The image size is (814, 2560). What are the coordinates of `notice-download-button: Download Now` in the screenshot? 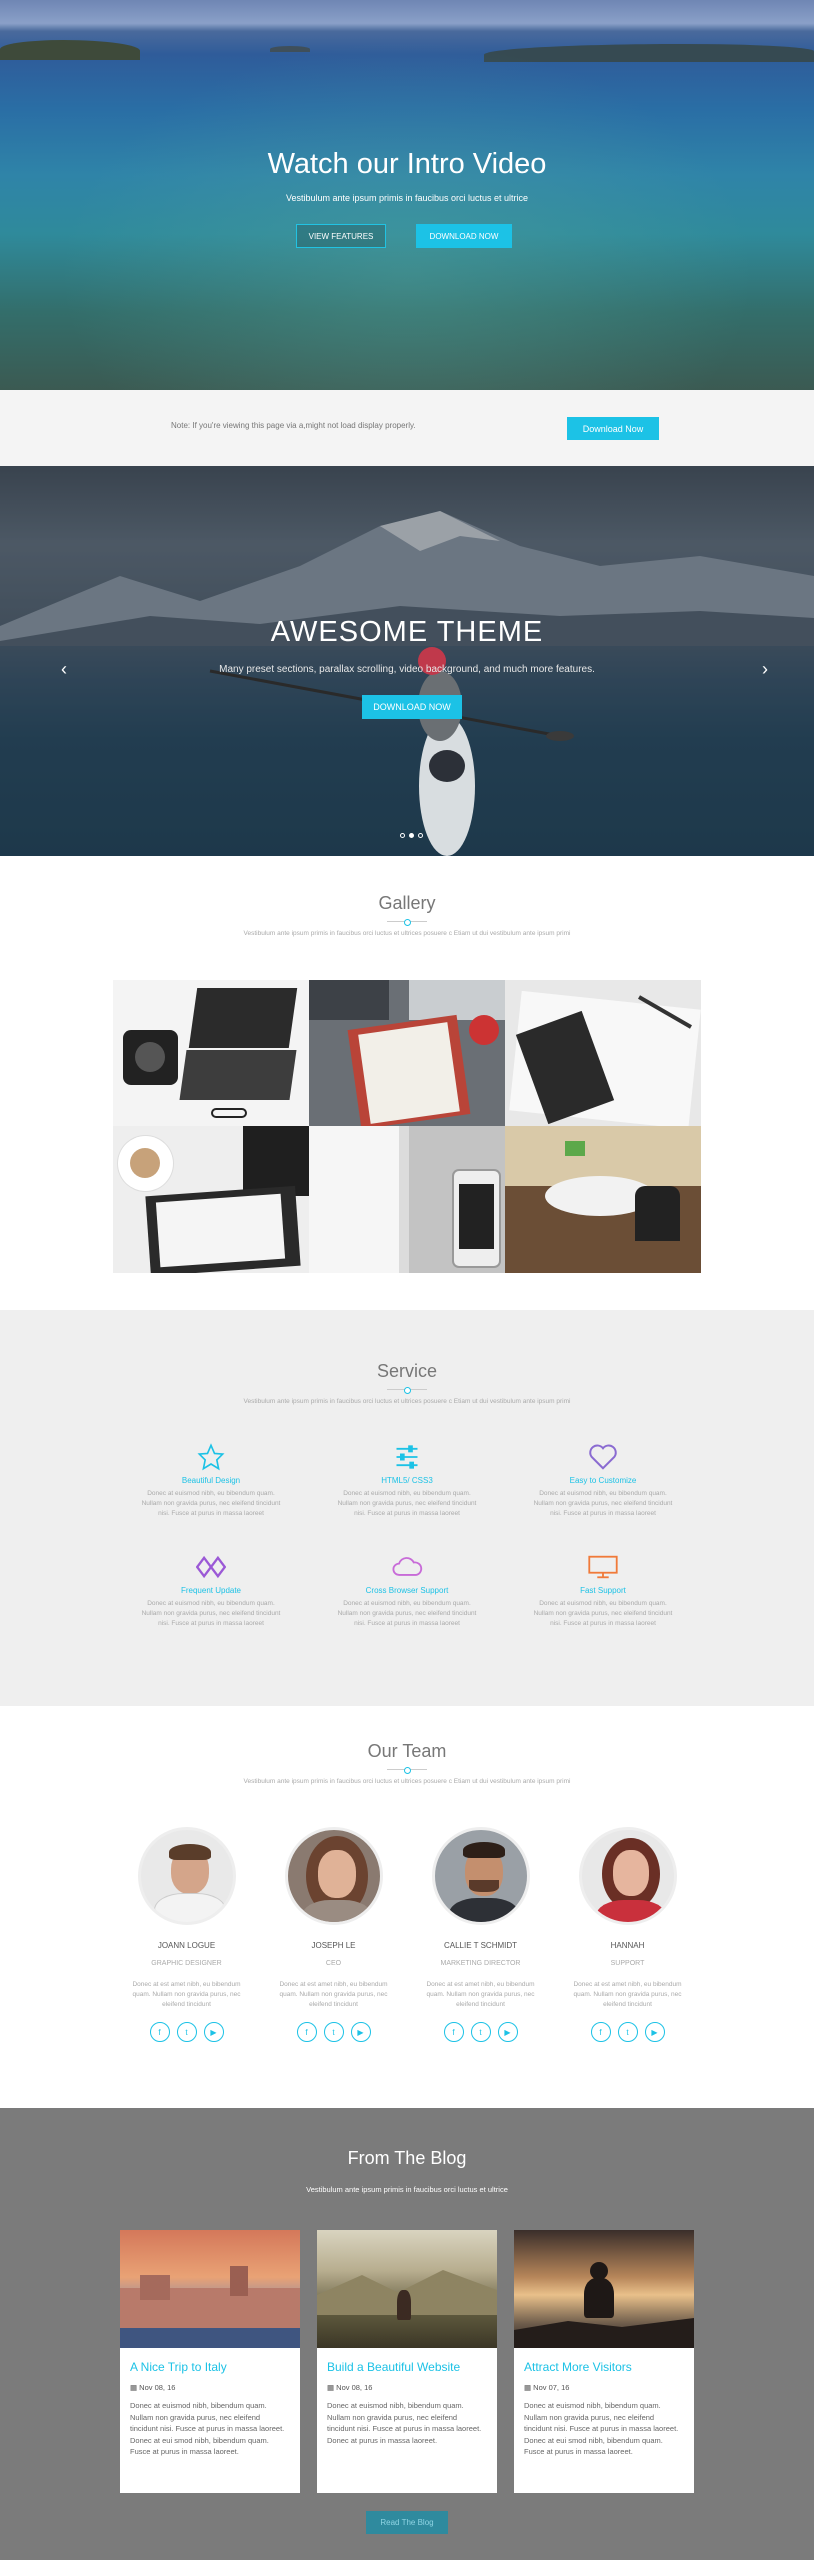 It's located at (613, 428).